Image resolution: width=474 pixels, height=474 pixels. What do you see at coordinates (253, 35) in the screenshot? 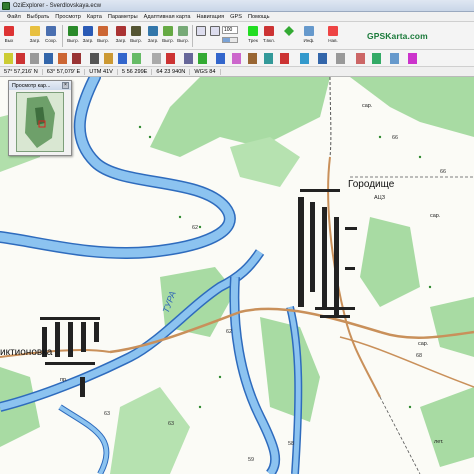
I see `track-button: Трек` at bounding box center [253, 35].